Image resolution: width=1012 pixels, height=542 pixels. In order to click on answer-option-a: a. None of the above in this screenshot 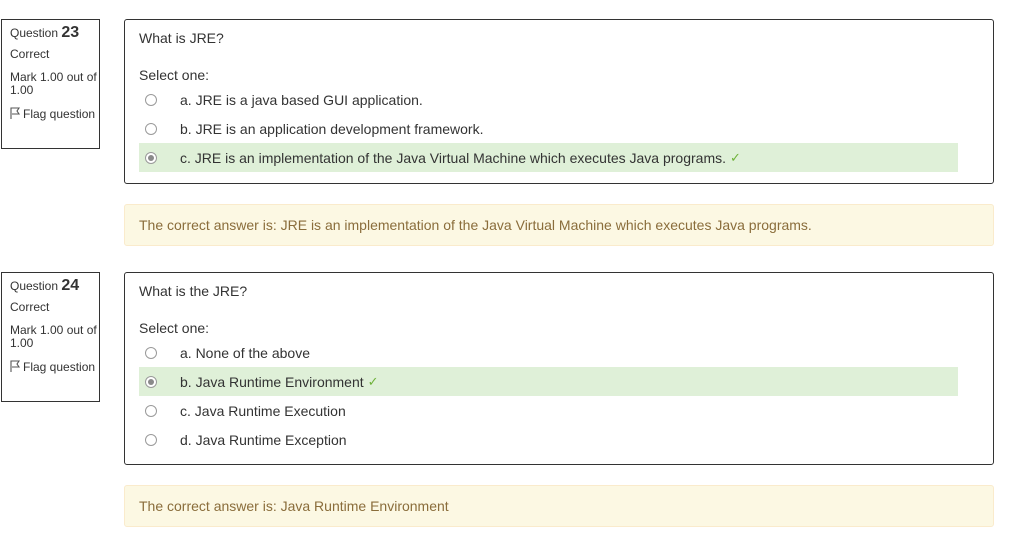, I will do `click(548, 352)`.